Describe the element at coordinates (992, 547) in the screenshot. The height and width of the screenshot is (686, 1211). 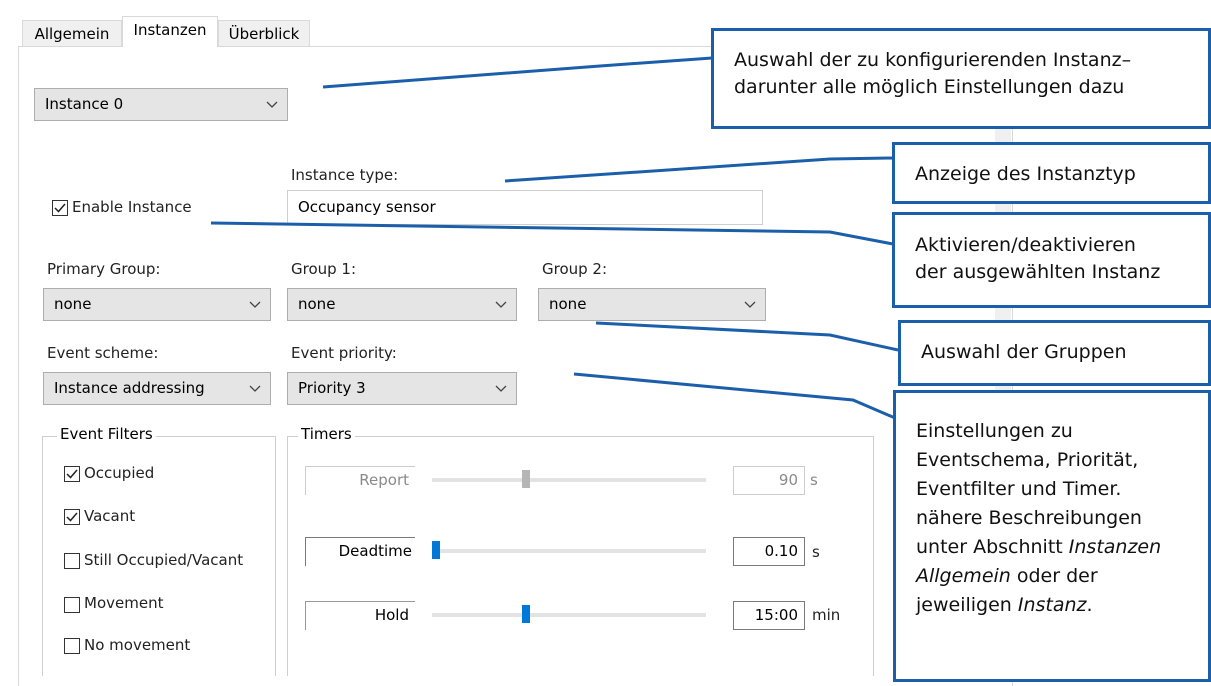
I see `callout-einstellungen-line5-prefix: unter Abschnitt` at that location.